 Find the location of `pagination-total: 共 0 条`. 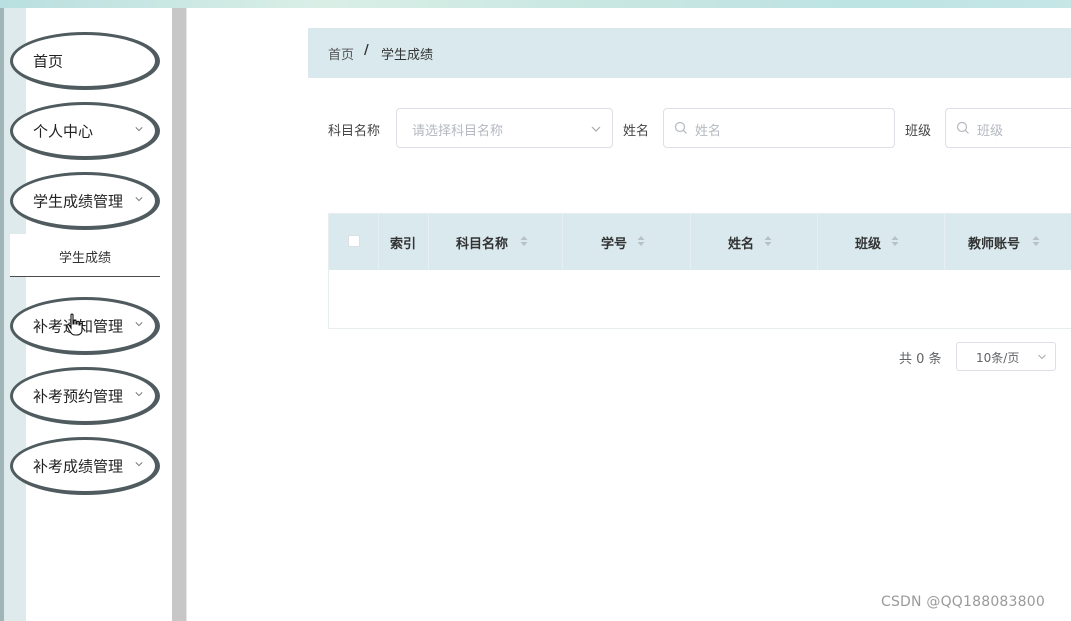

pagination-total: 共 0 条 is located at coordinates (920, 359).